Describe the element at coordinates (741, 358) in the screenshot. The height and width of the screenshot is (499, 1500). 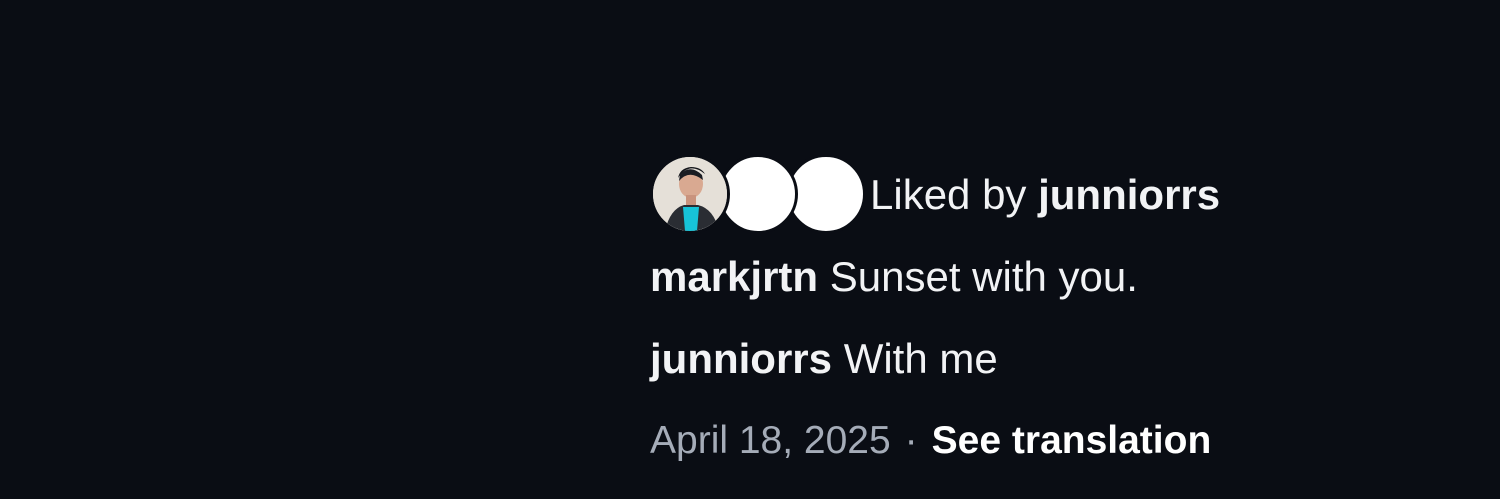
I see `comment-username: junniorrs` at that location.